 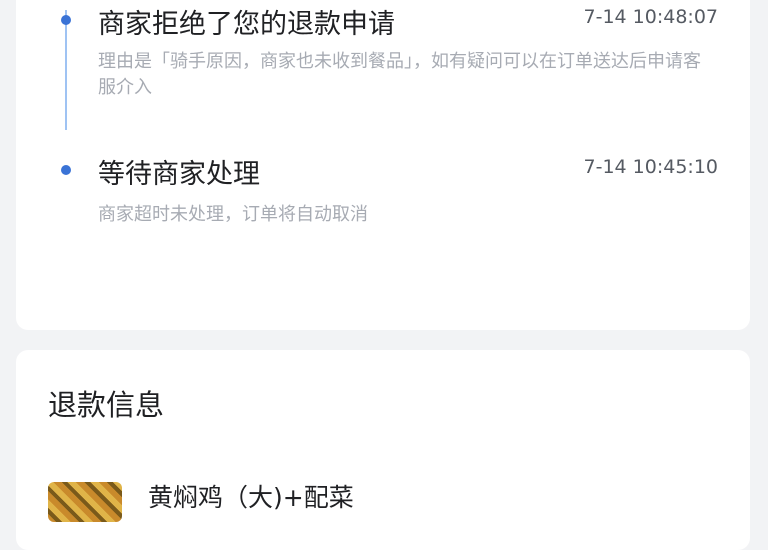 I want to click on timeline-event-description: 商家超时未处理，订单将自动取消, so click(x=233, y=214).